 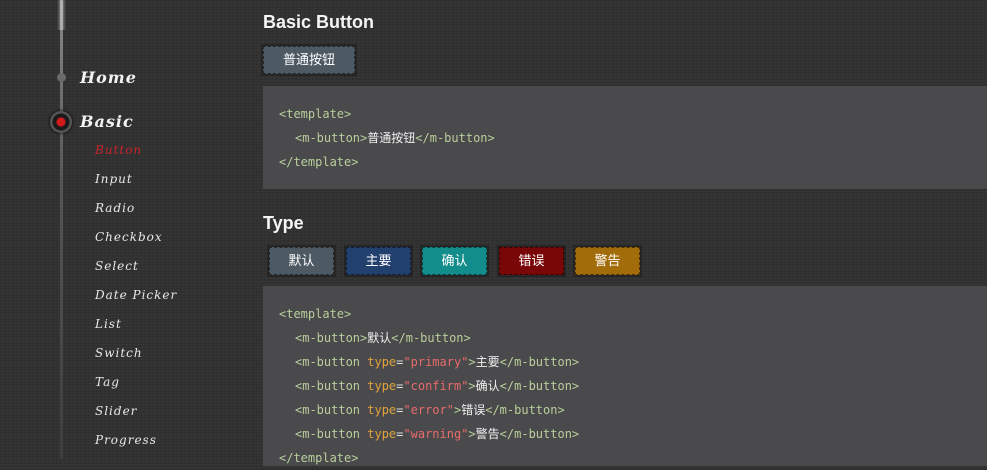 I want to click on default-button: 默认, so click(x=301, y=261).